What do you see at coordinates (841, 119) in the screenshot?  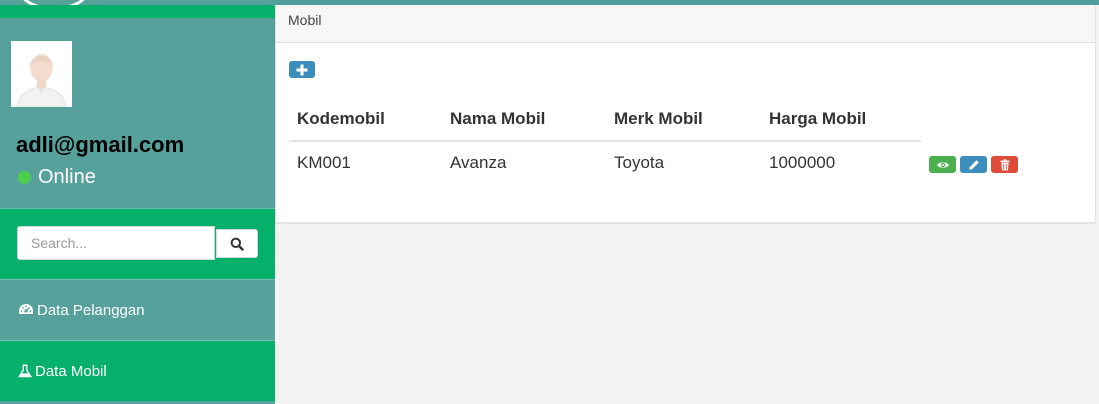 I see `column-header-harga-mobil: Harga Mobil` at bounding box center [841, 119].